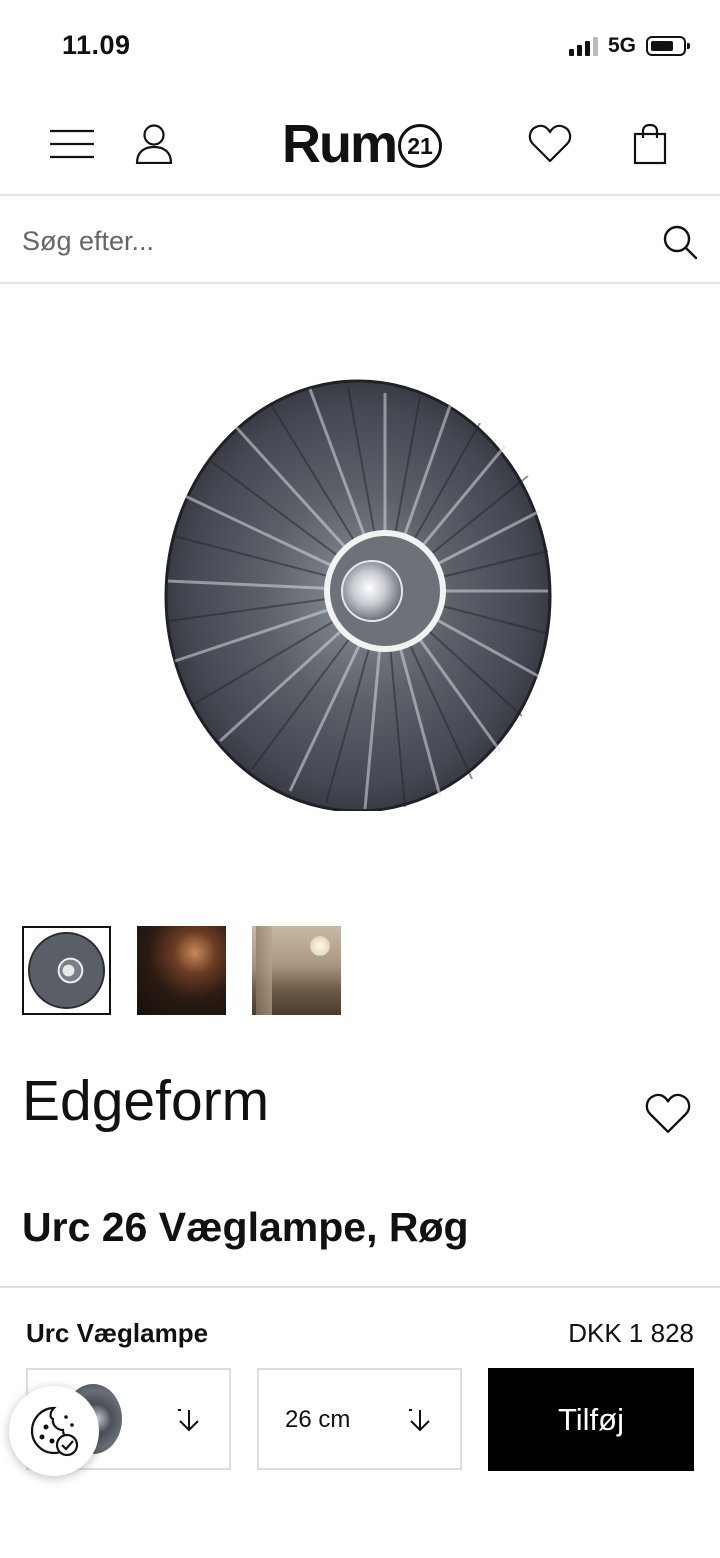 The height and width of the screenshot is (1558, 720). I want to click on cookie-icon, so click(54, 1431).